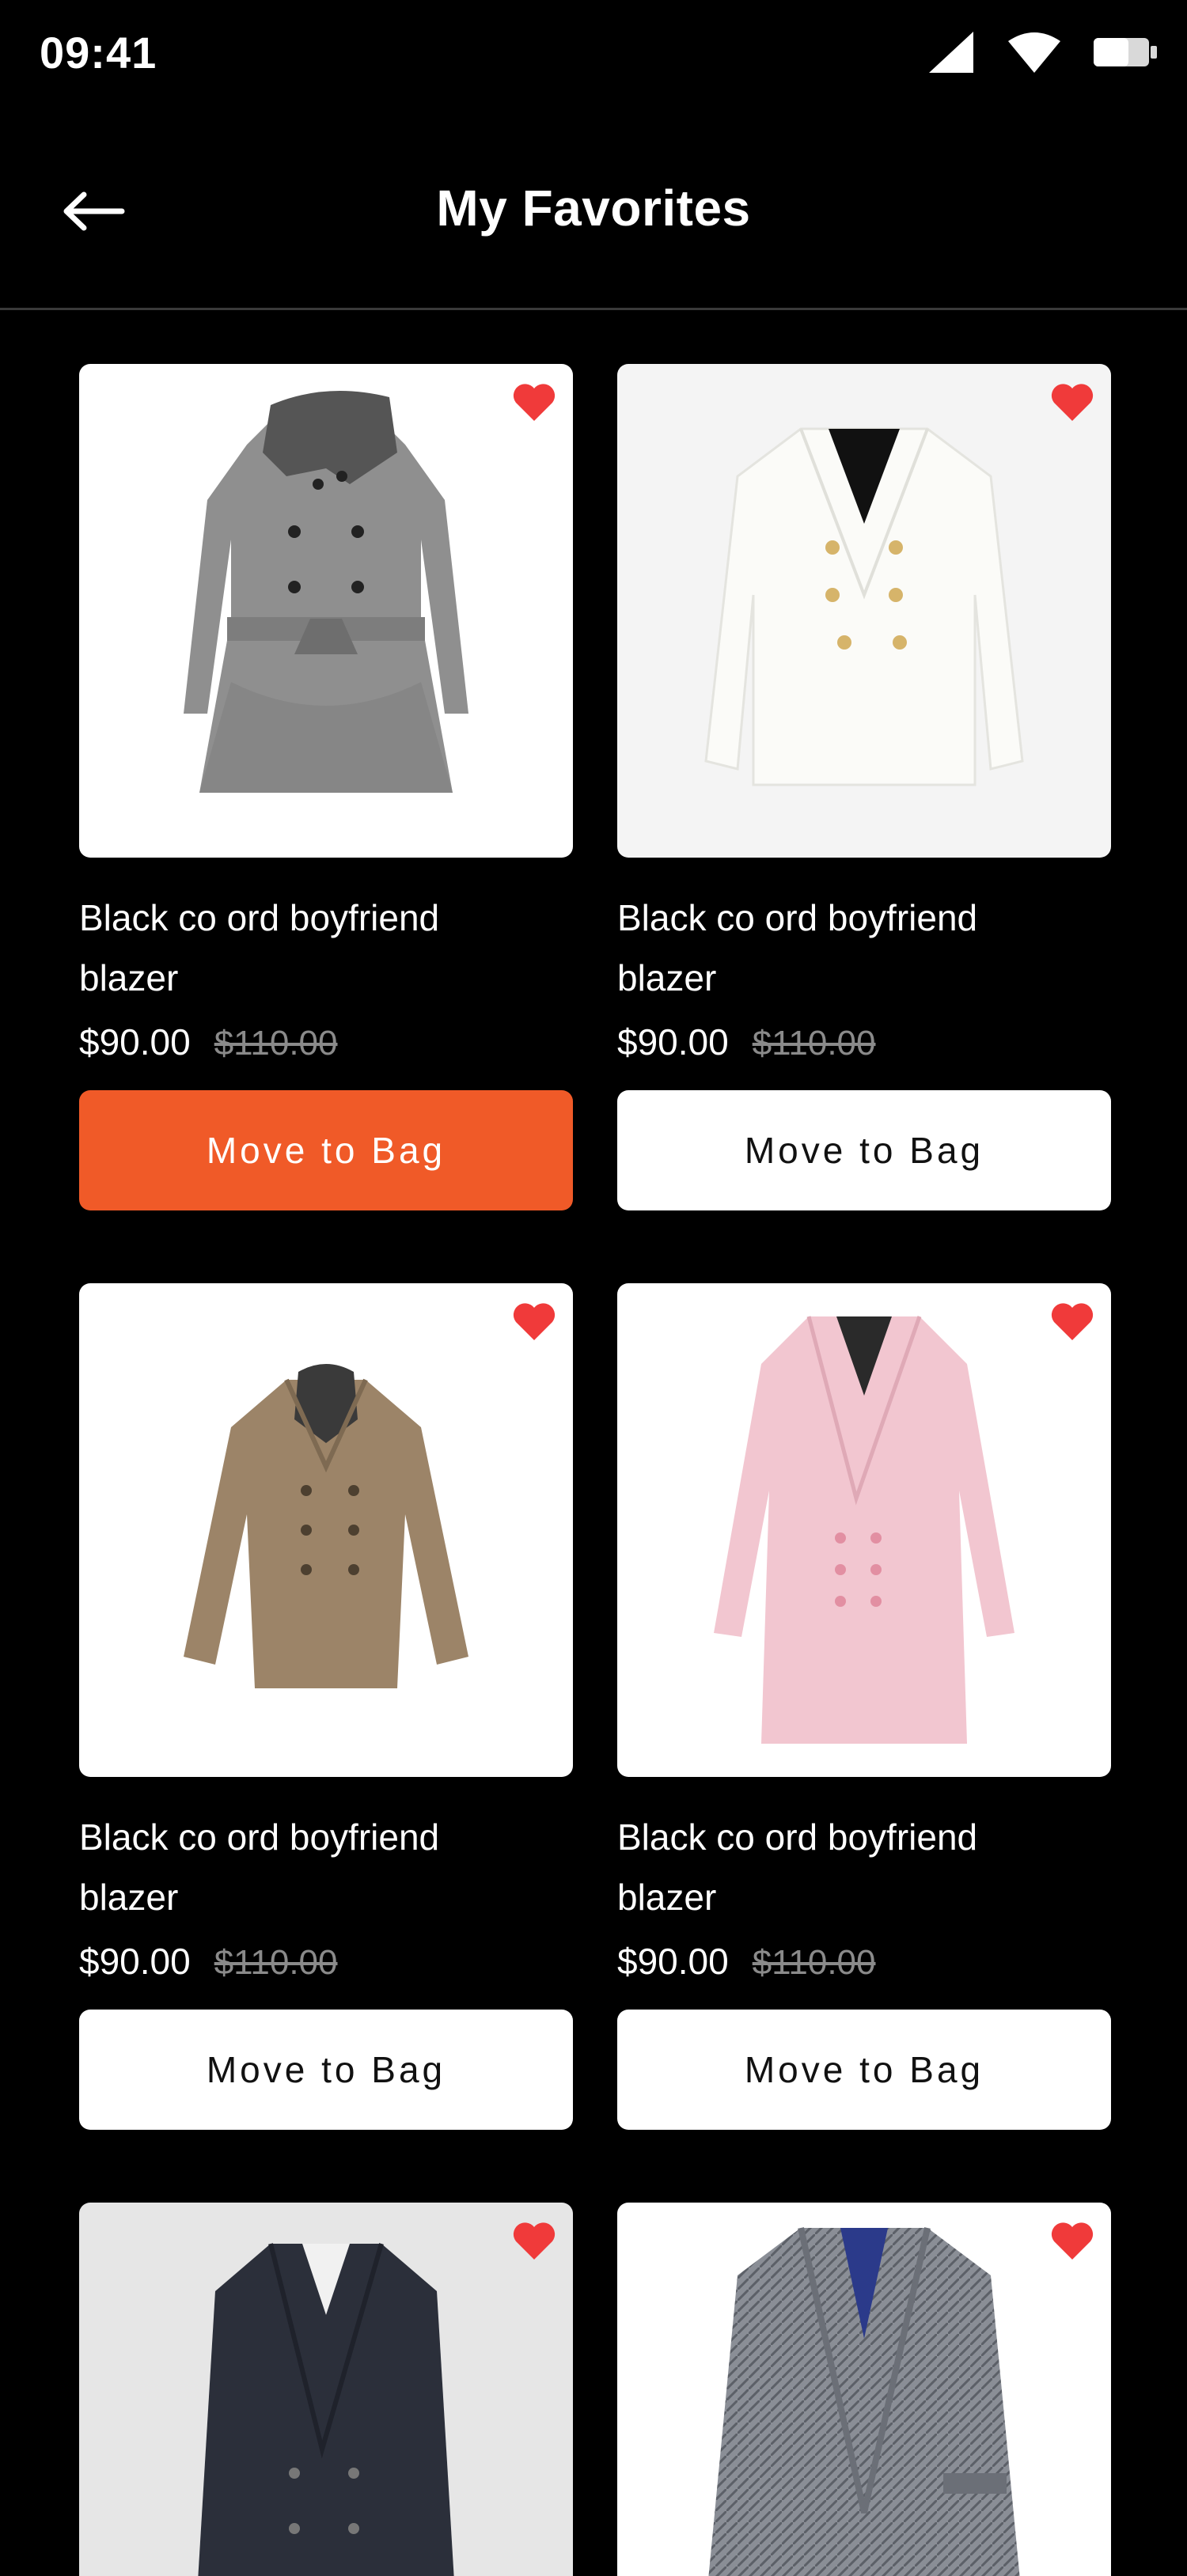 This screenshot has width=1187, height=2576. Describe the element at coordinates (593, 208) in the screenshot. I see `page-title: My Favorites` at that location.